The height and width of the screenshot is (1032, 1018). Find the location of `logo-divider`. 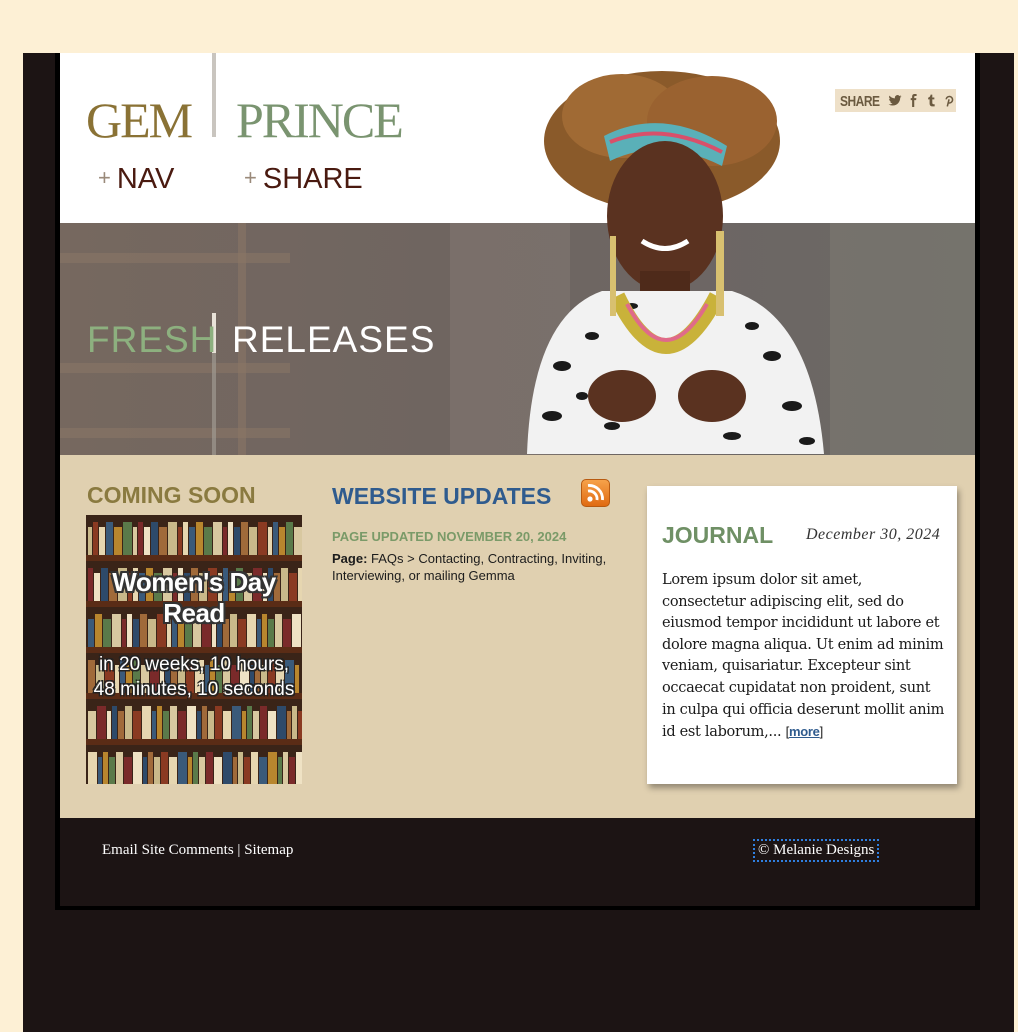

logo-divider is located at coordinates (214, 95).